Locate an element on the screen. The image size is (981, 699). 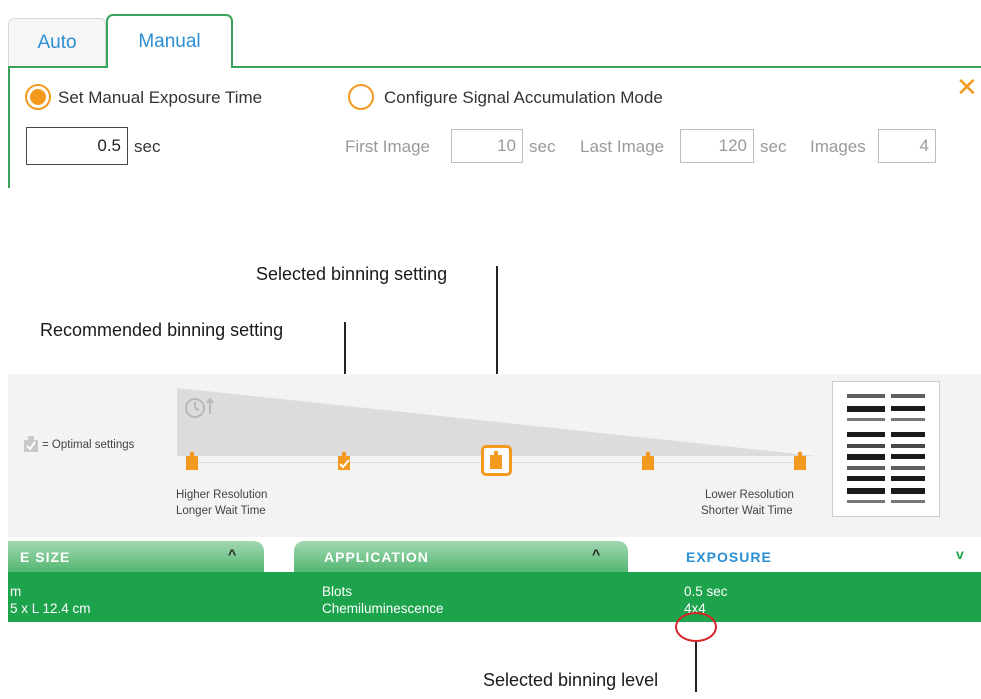
tab-manual: Manual is located at coordinates (169, 40).